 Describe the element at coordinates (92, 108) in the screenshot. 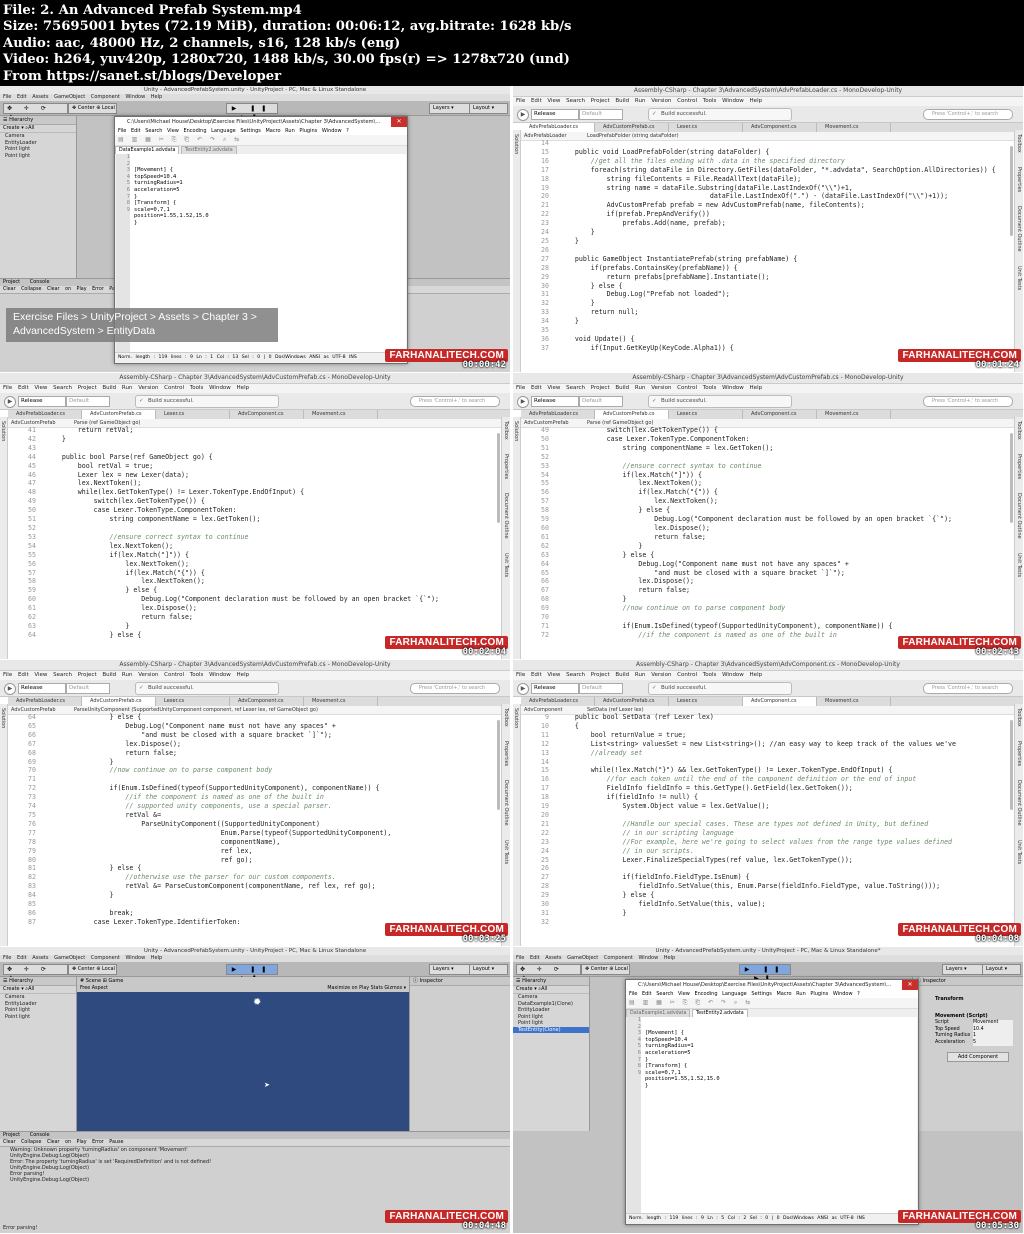

I see `pivot-toggle: ✥ Center ⊕ Local` at that location.